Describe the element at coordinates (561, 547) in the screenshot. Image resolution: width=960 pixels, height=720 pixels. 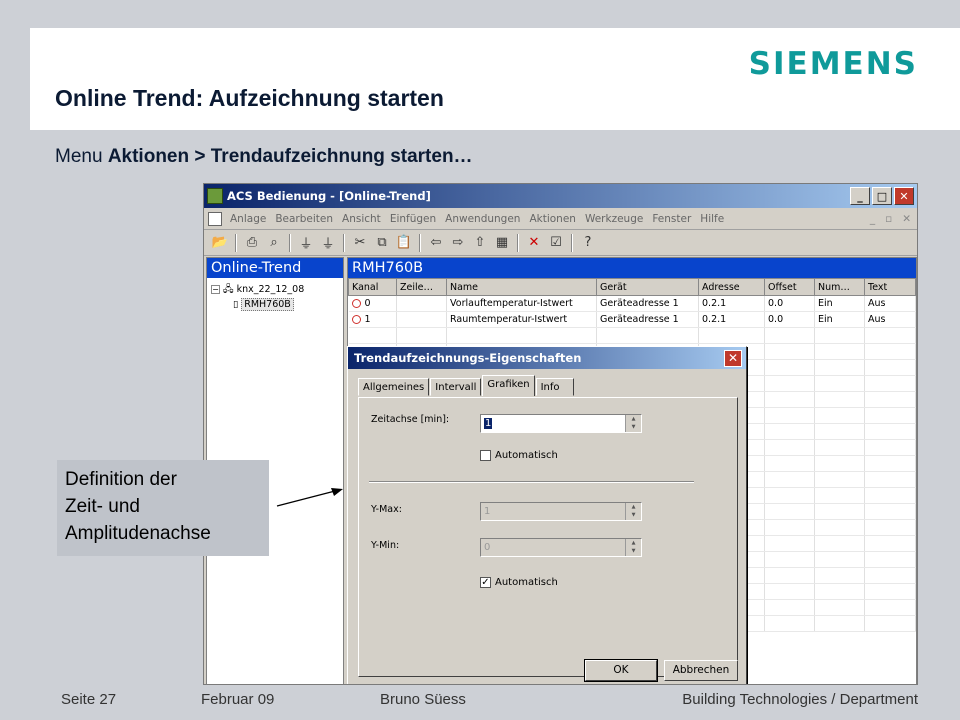
I see `ymin-spinner: 0 ▲ ▼` at that location.